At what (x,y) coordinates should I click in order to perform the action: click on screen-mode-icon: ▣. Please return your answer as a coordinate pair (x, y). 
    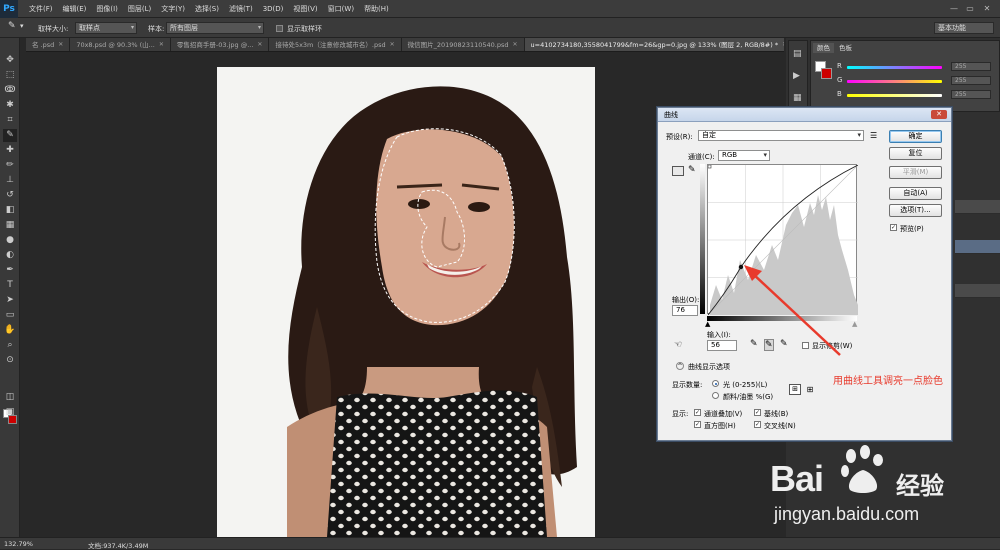
    Looking at the image, I should click on (10, 412).